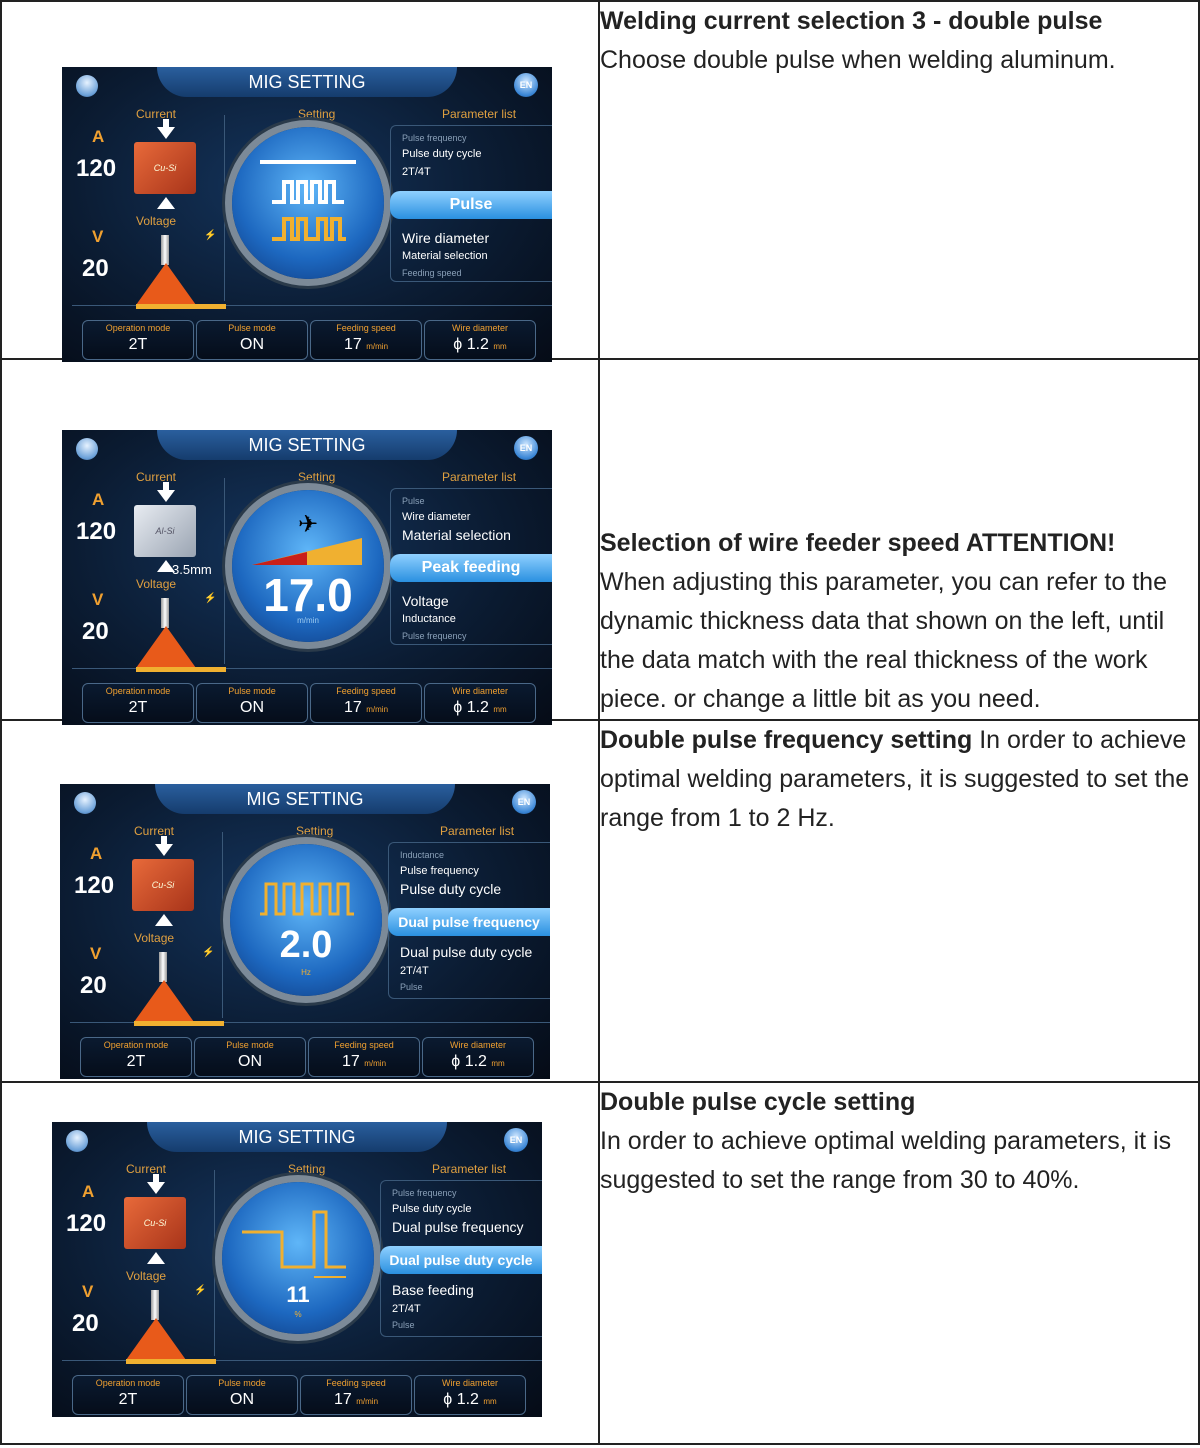 This screenshot has height=1448, width=1200. I want to click on list-item-selected: Pulse, so click(471, 205).